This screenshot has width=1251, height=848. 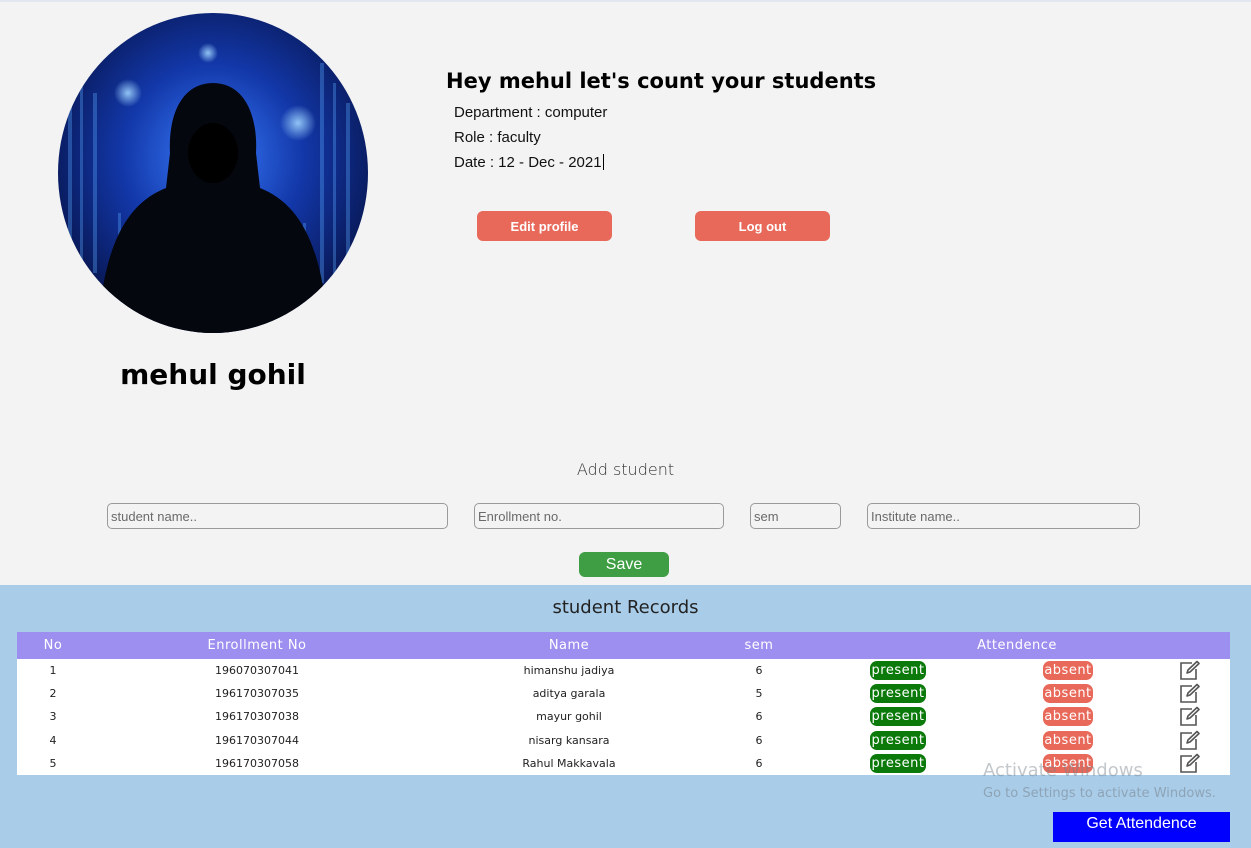 What do you see at coordinates (544, 226) in the screenshot?
I see `edit-profile-button: Edit profile` at bounding box center [544, 226].